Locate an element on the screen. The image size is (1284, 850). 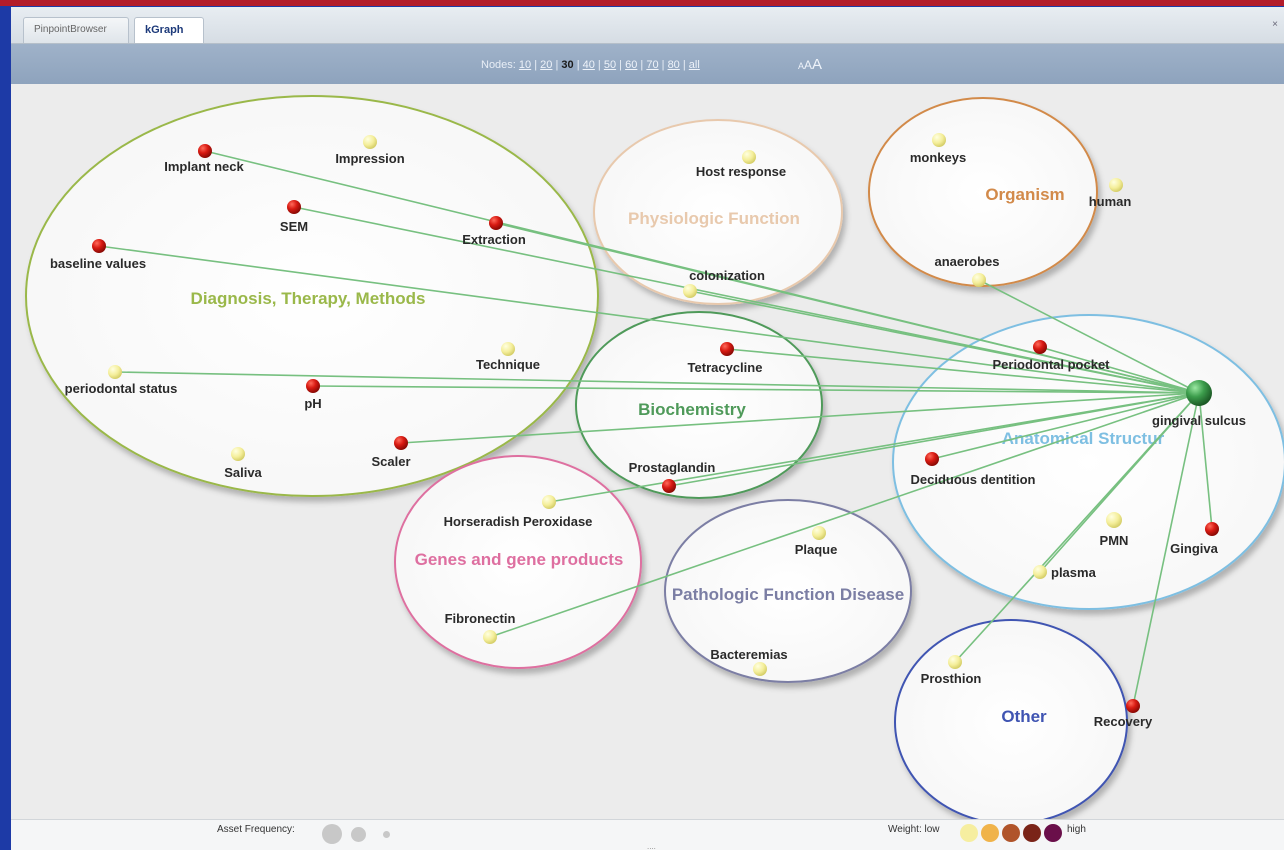
node-monkeys-dot is located at coordinates (939, 140).